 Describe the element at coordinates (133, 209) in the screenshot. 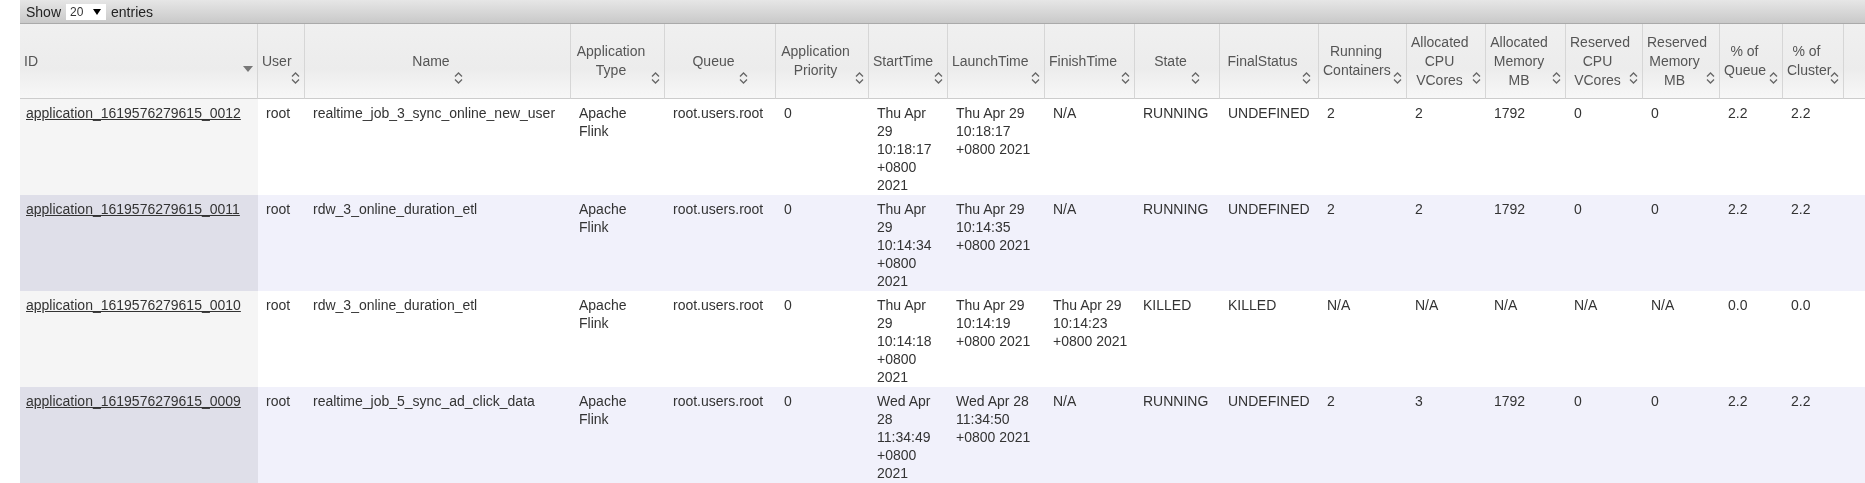

I see `application-link: application_1619576279615_0011` at that location.